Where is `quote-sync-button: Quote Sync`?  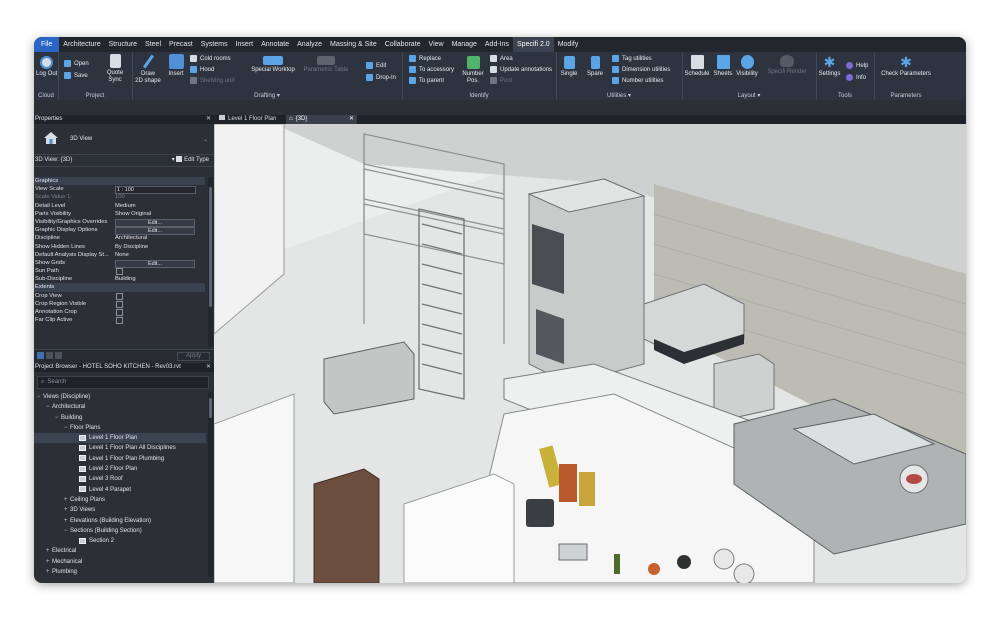 quote-sync-button: Quote Sync is located at coordinates (115, 69).